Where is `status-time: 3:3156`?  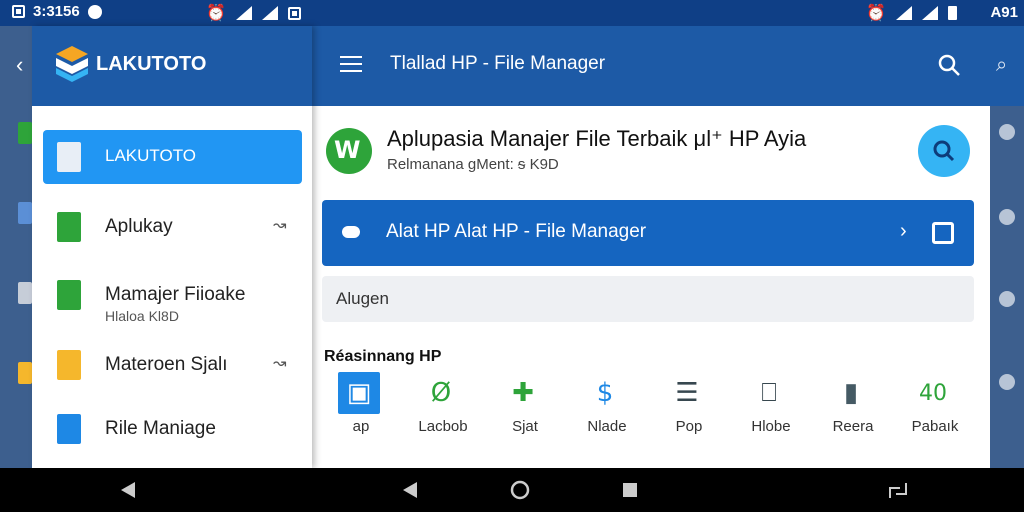 status-time: 3:3156 is located at coordinates (56, 11).